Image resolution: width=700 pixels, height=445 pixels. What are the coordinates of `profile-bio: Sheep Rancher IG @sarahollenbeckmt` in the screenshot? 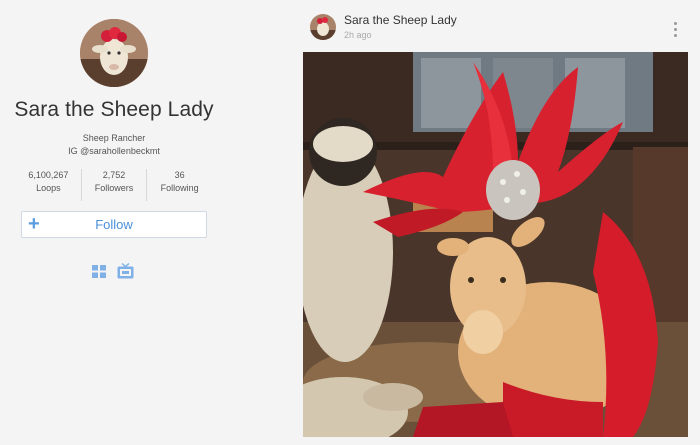 It's located at (114, 145).